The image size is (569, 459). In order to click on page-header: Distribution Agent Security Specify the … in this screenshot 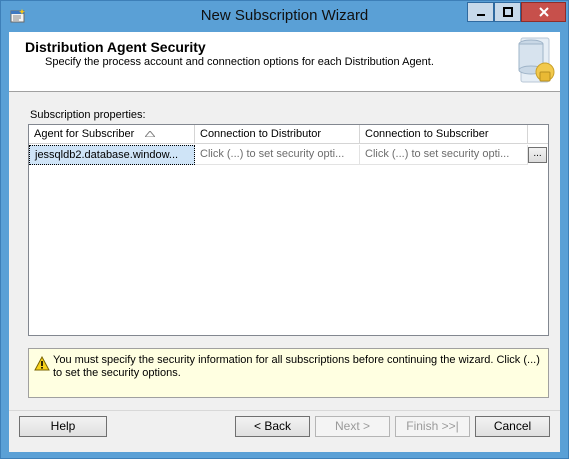, I will do `click(284, 62)`.